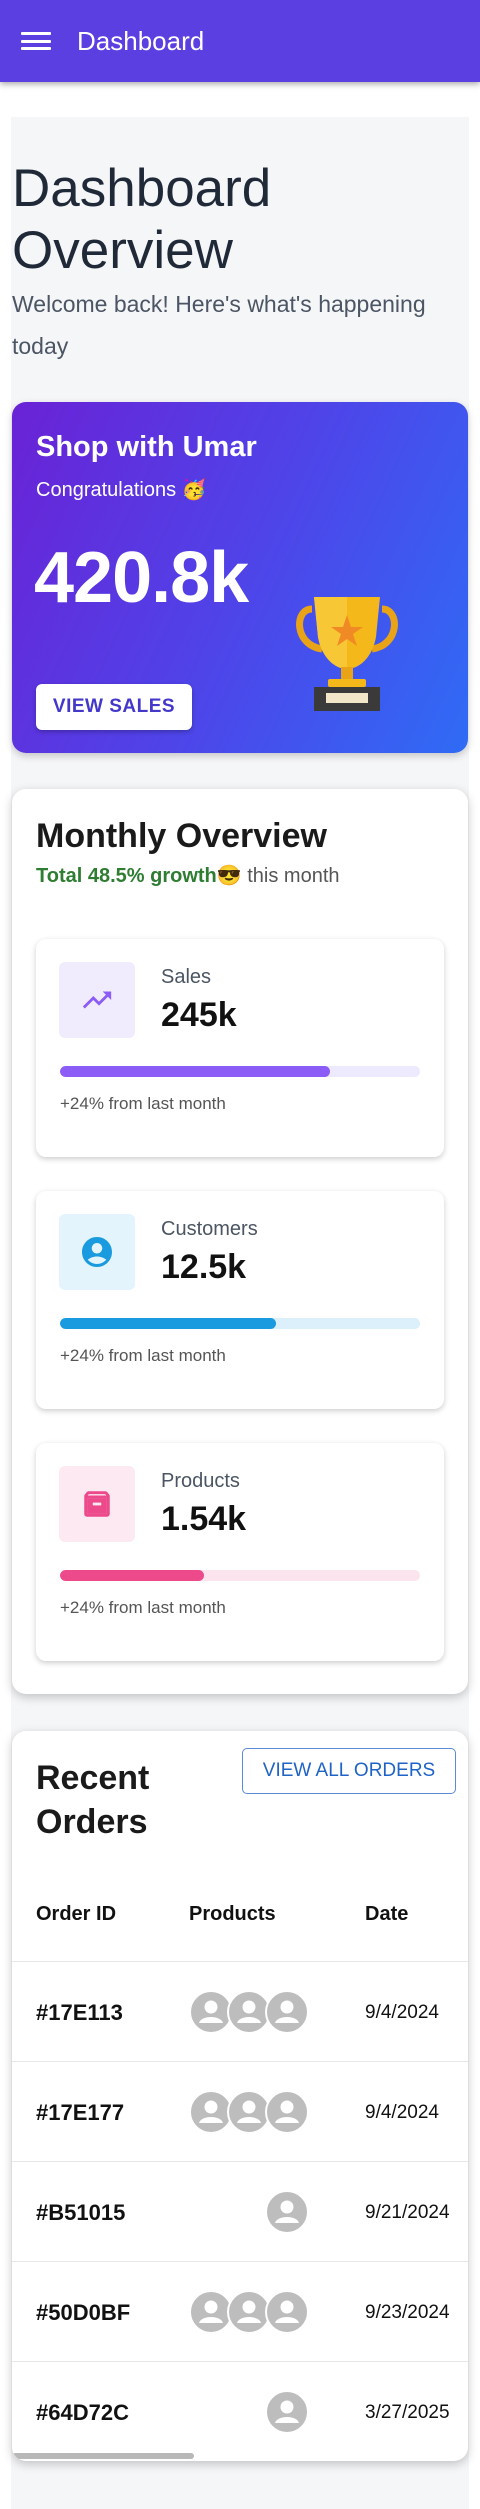 This screenshot has width=480, height=2509. I want to click on app-bar: Dashboard, so click(240, 41).